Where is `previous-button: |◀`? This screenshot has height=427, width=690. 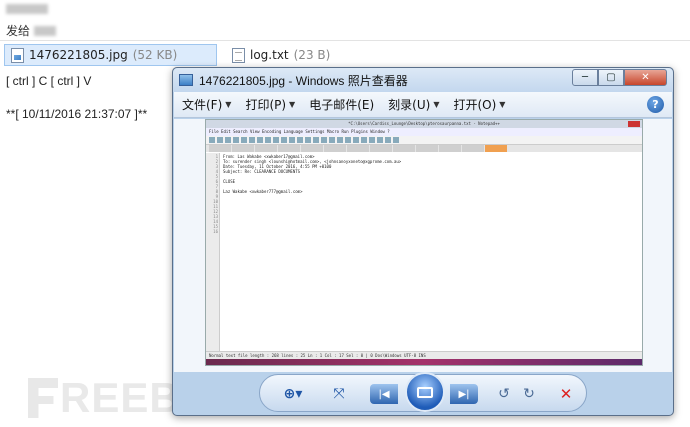 previous-button: |◀ is located at coordinates (384, 394).